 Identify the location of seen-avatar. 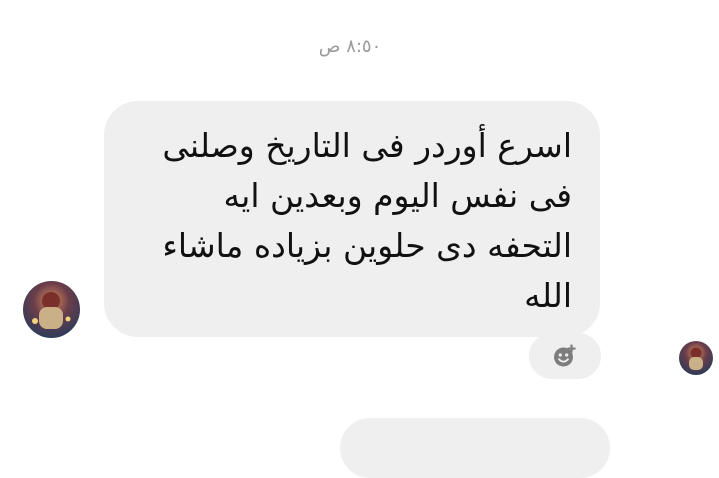
(696, 358).